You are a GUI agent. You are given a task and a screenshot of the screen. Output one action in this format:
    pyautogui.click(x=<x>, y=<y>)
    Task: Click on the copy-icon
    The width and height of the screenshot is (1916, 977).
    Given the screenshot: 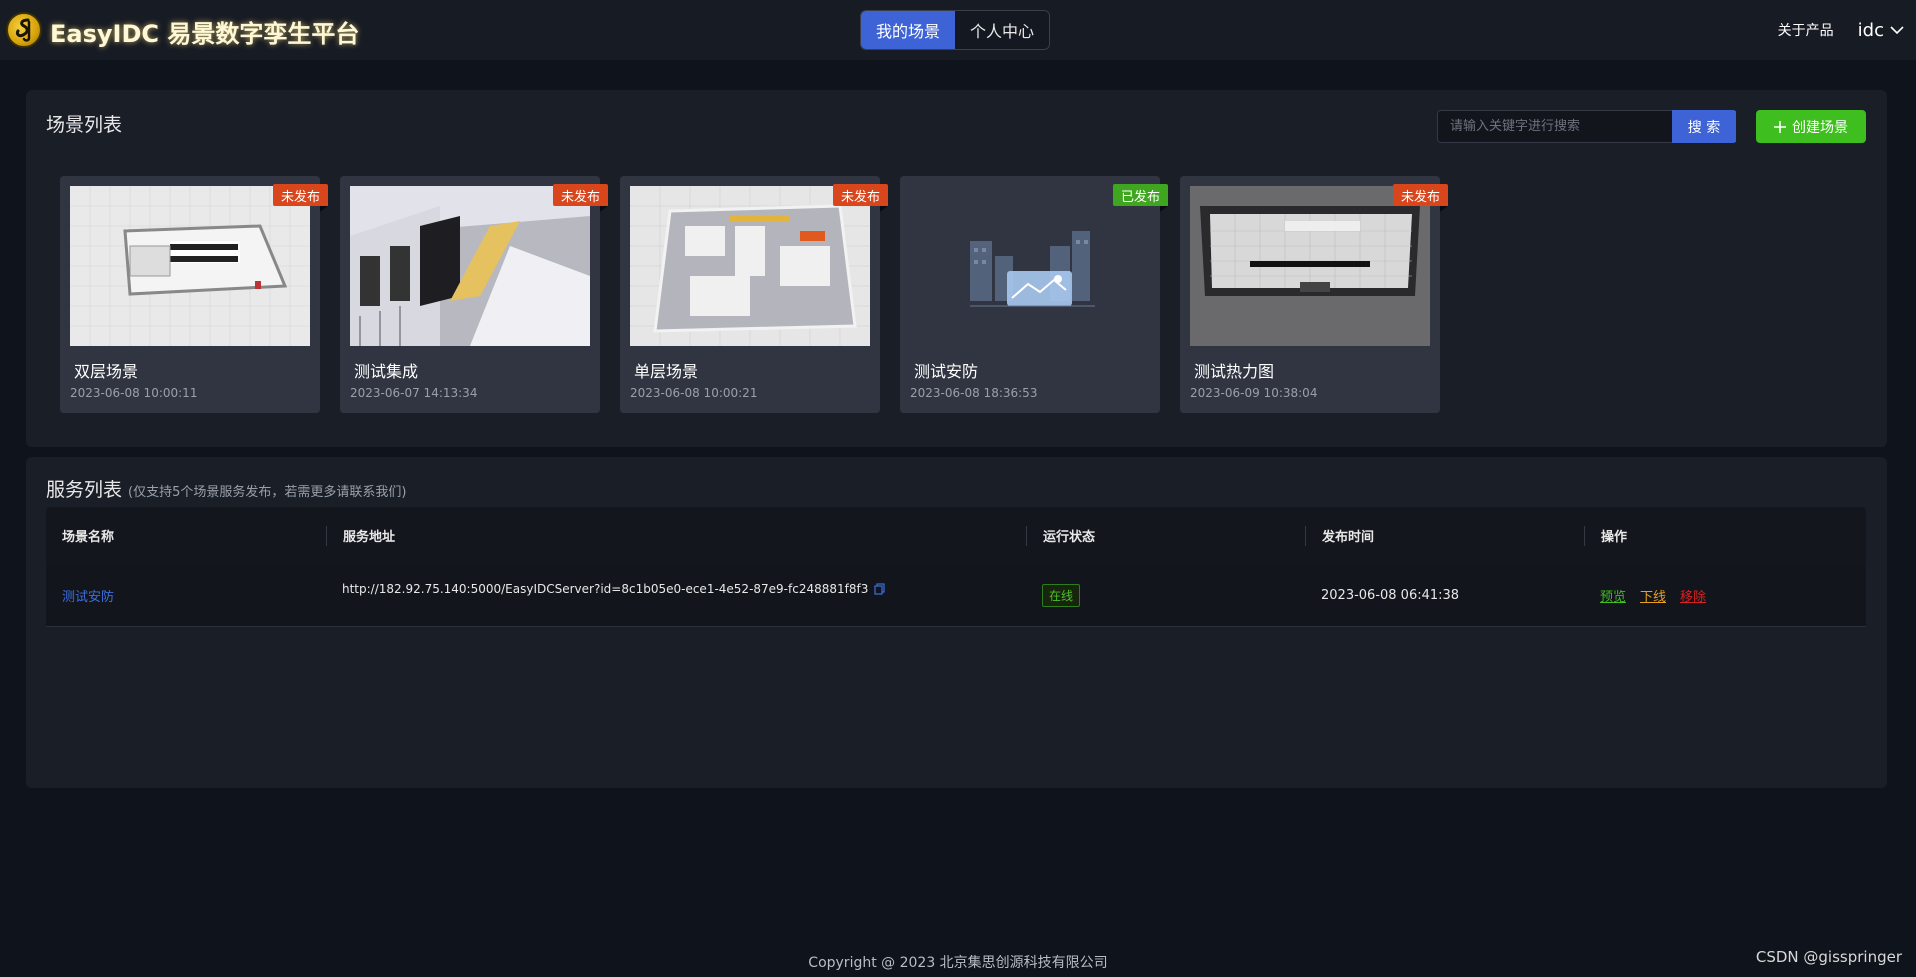 What is the action you would take?
    pyautogui.click(x=880, y=589)
    